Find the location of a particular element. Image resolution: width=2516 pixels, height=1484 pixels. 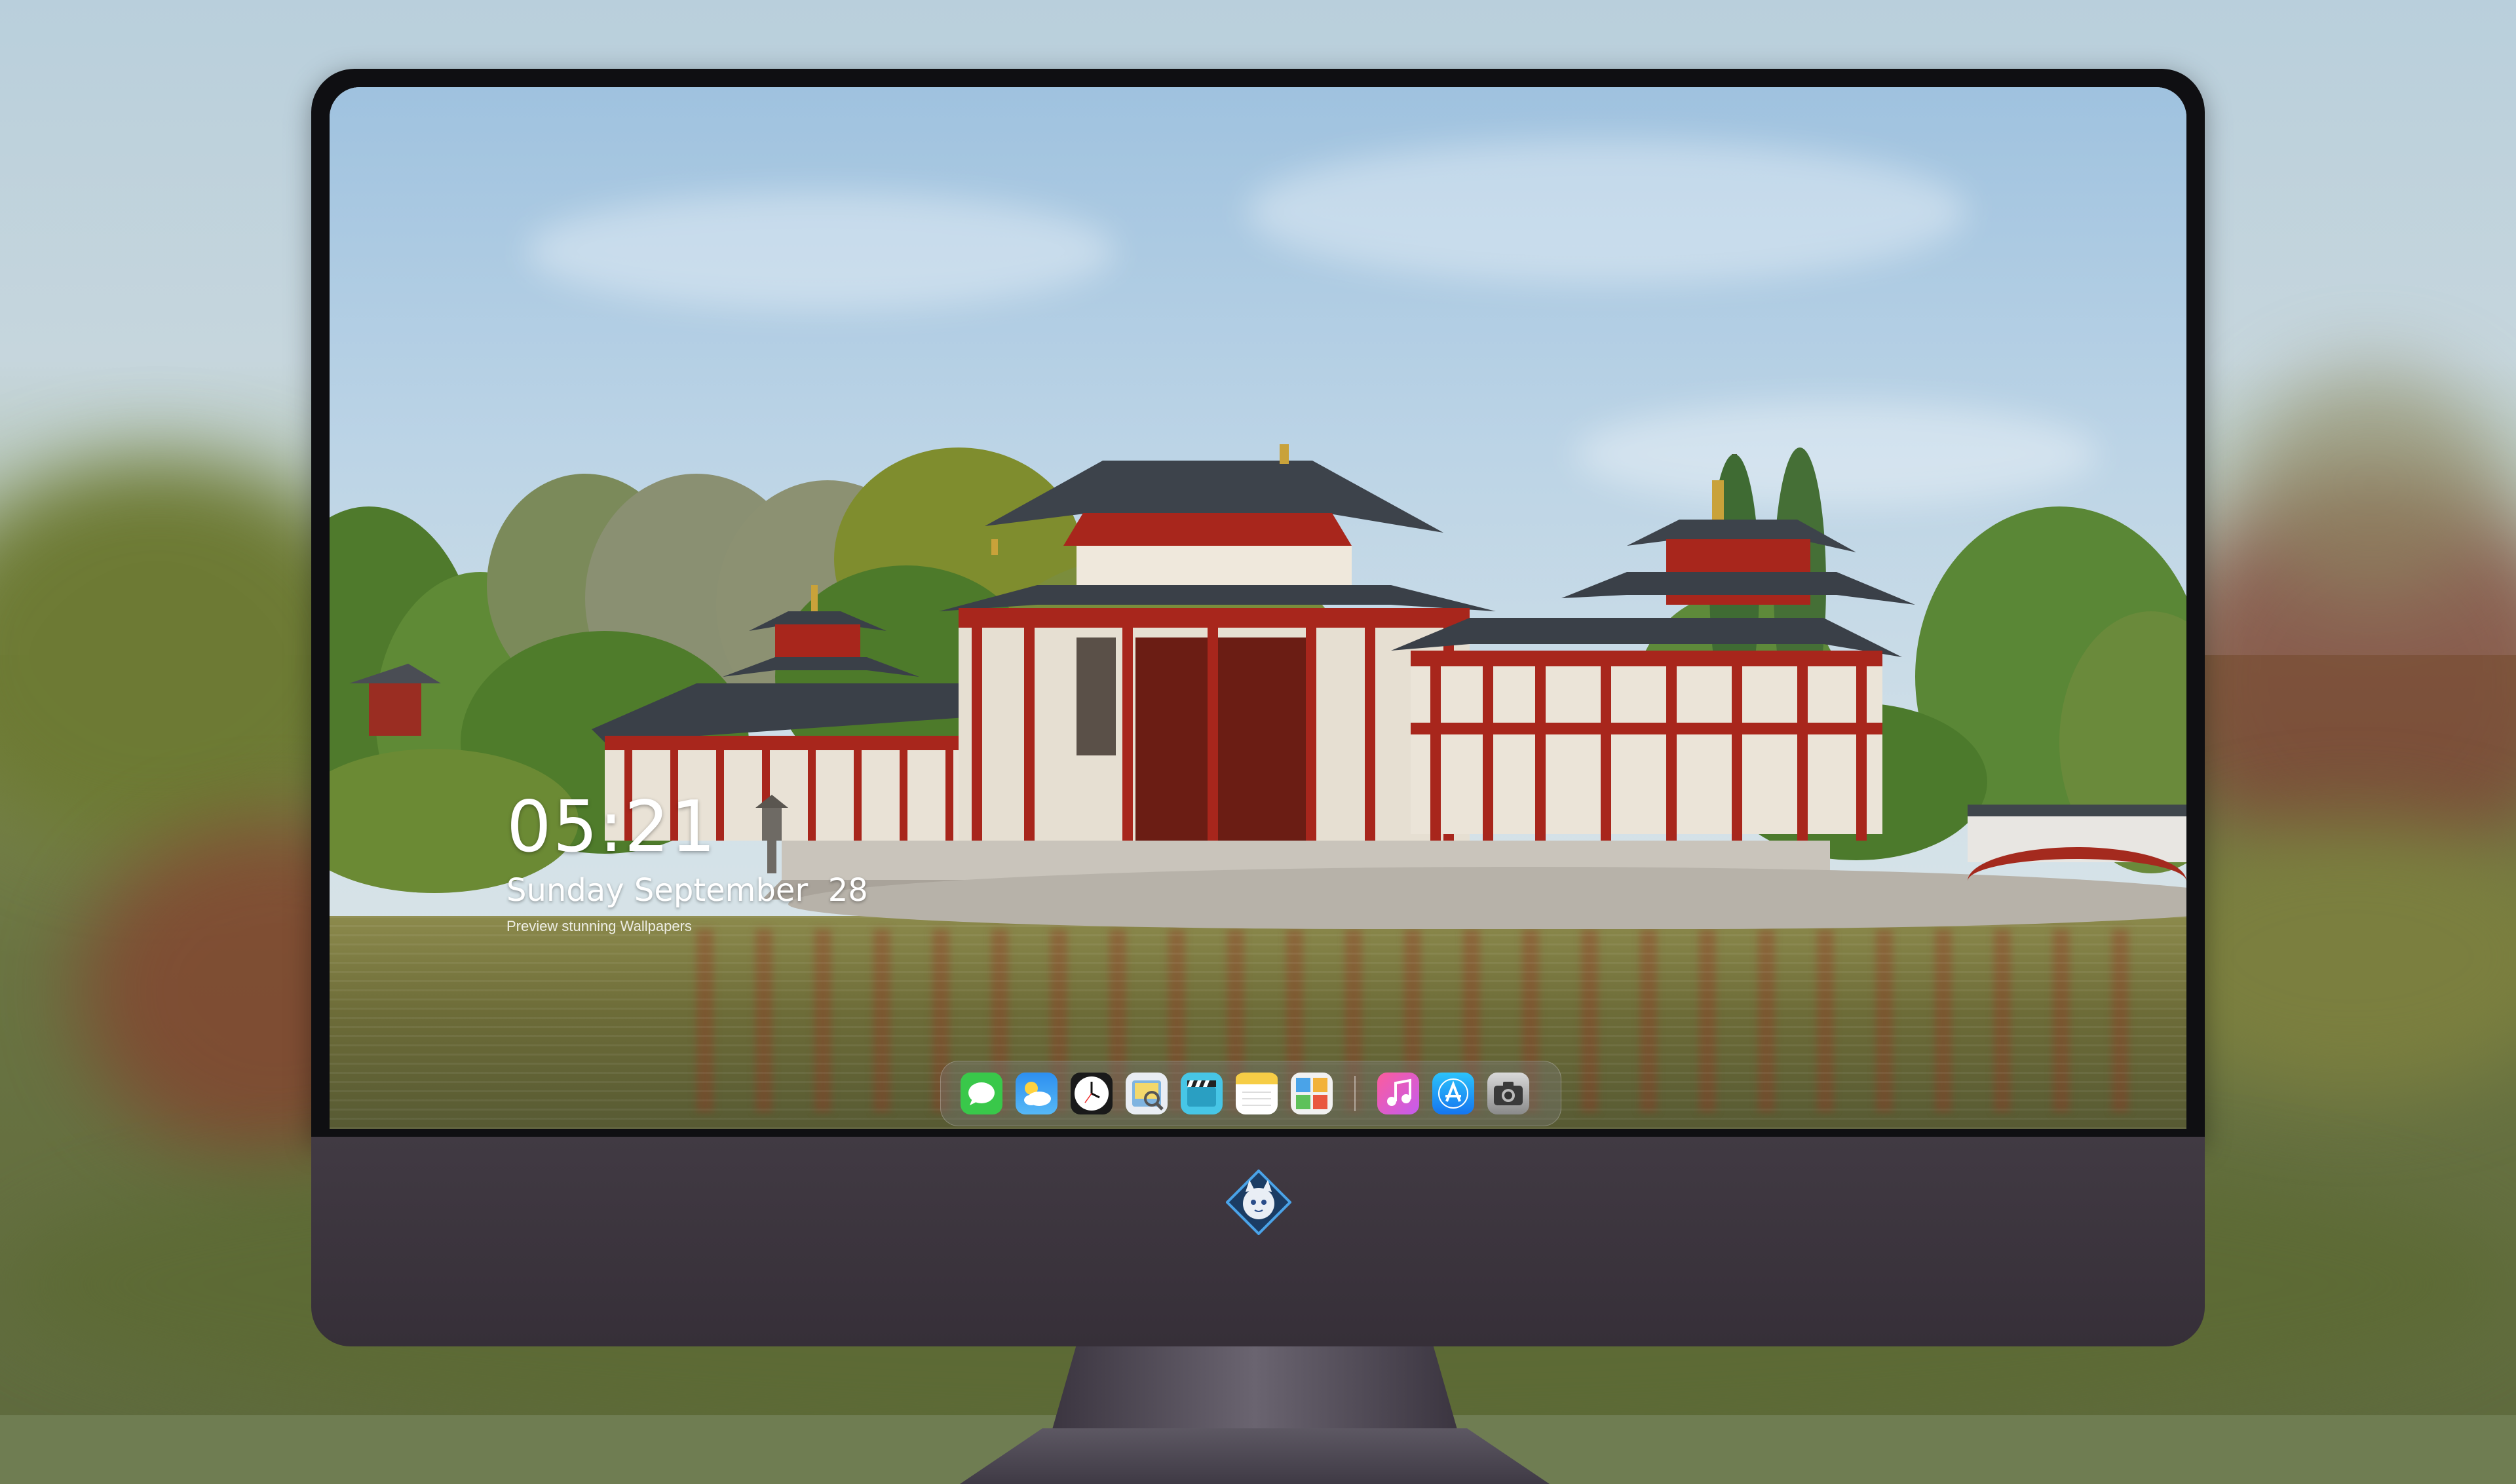

camera-icon is located at coordinates (1508, 1093).